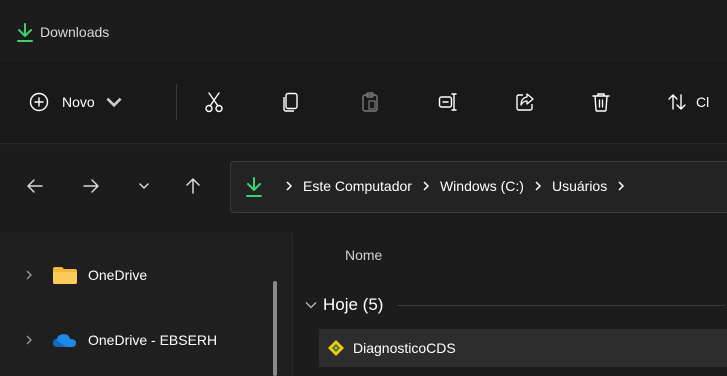 The width and height of the screenshot is (727, 376). What do you see at coordinates (523, 348) in the screenshot?
I see `file-row: DiagnosticoCDS` at bounding box center [523, 348].